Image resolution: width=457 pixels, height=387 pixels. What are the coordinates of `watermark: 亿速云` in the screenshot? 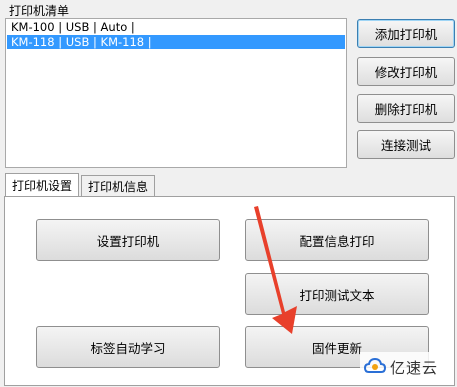 It's located at (401, 367).